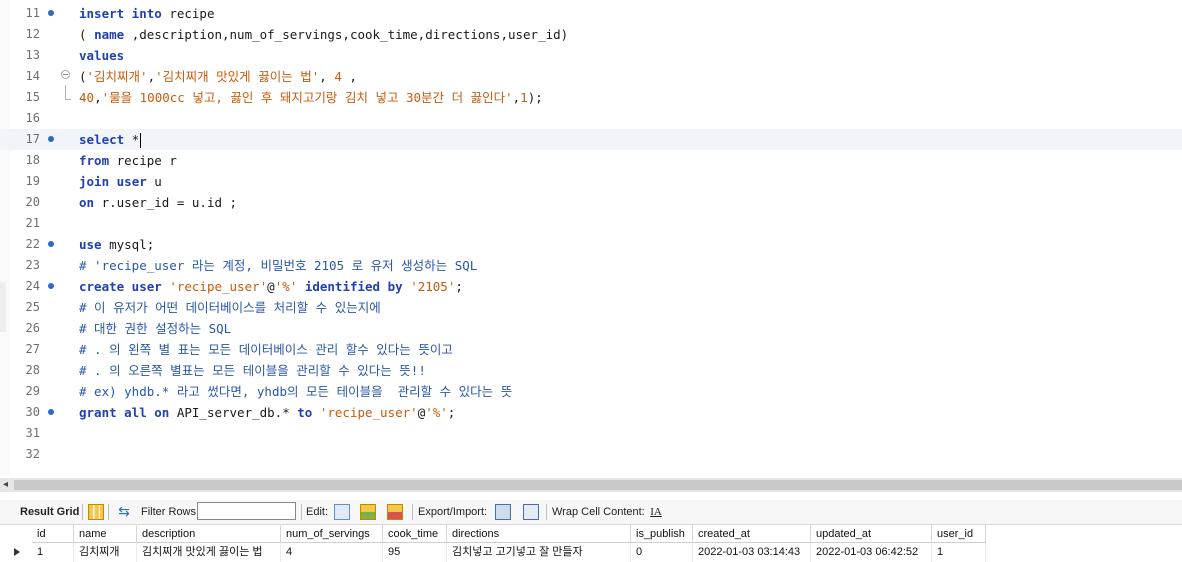  Describe the element at coordinates (131, 181) in the screenshot. I see `code-token: user` at that location.